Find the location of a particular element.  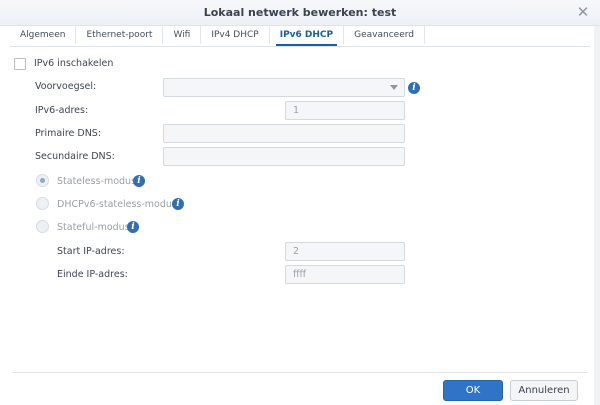

ipv6-address-field: 1 is located at coordinates (345, 110).